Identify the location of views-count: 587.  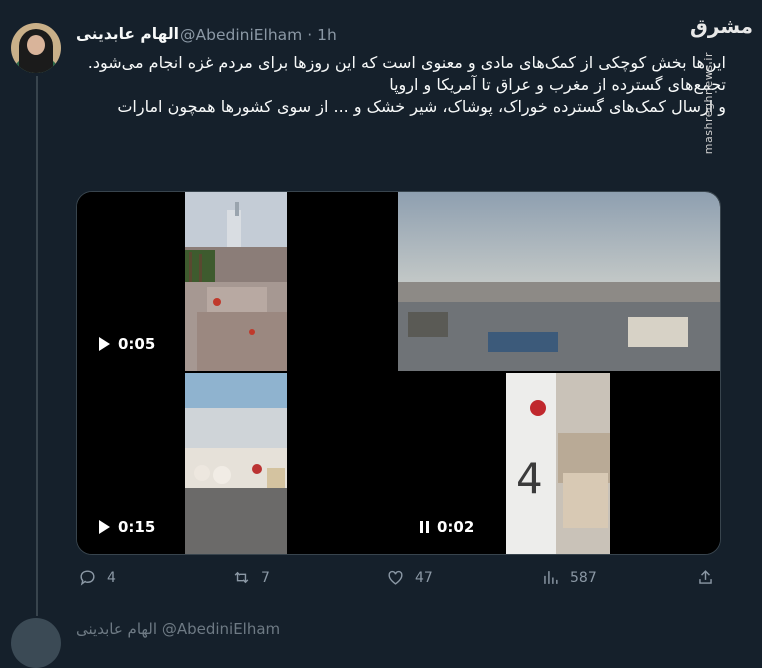
(583, 577).